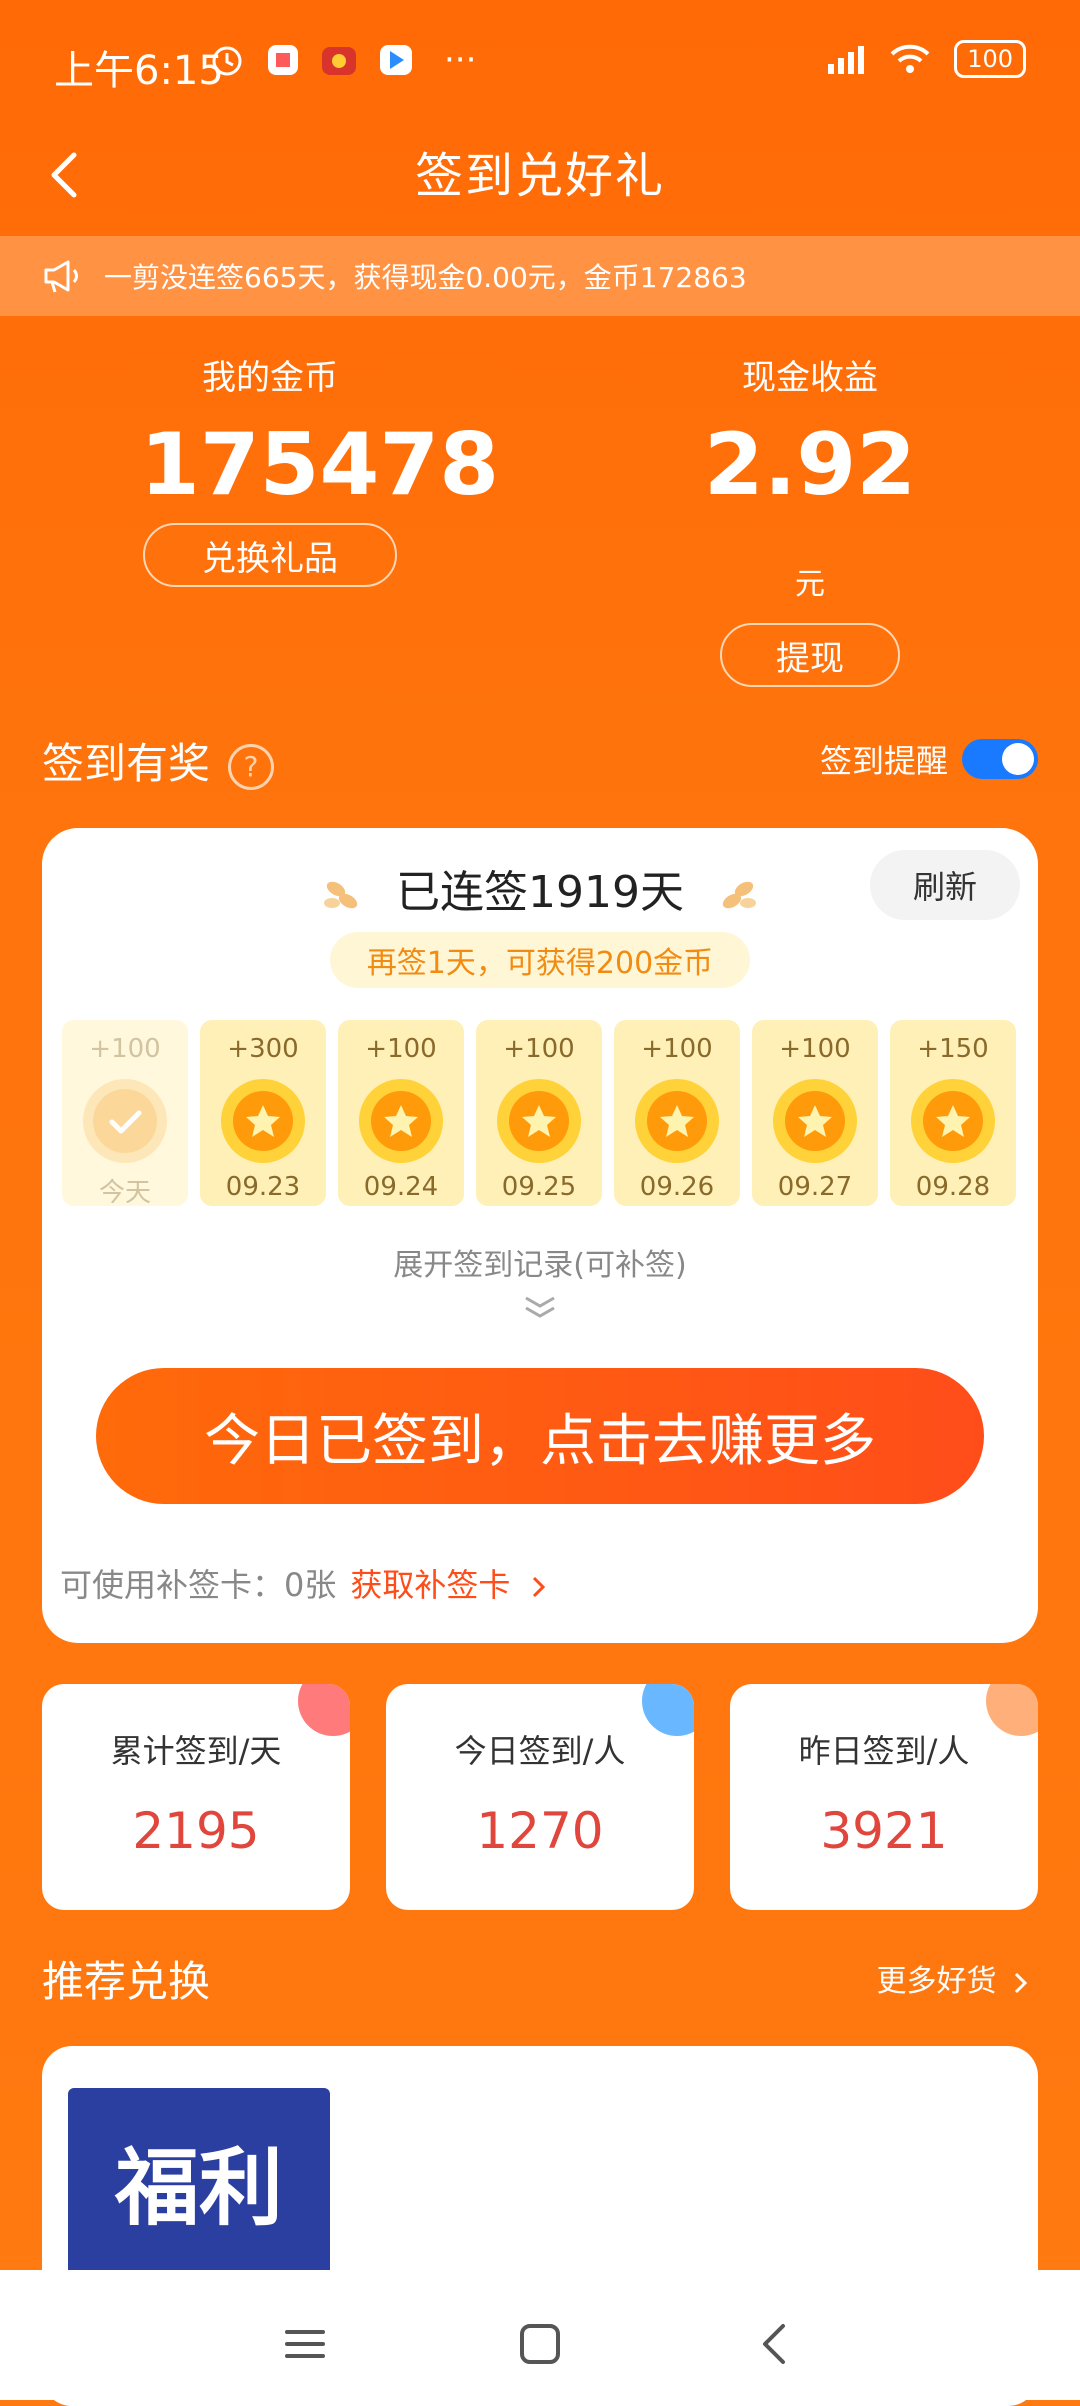 Image resolution: width=1080 pixels, height=2406 pixels. What do you see at coordinates (227, 61) in the screenshot?
I see `alarm-icon` at bounding box center [227, 61].